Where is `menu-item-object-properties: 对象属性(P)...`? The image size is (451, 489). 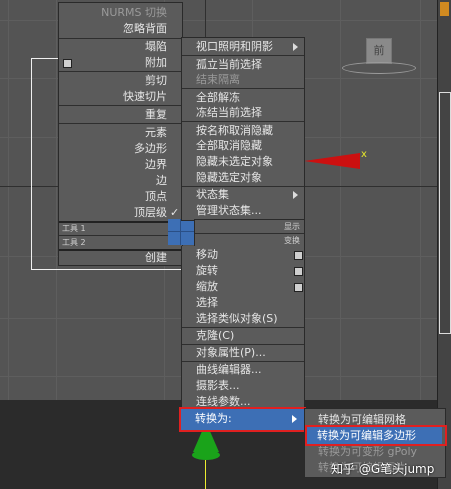 menu-item-object-properties: 对象属性(P)... is located at coordinates (231, 352).